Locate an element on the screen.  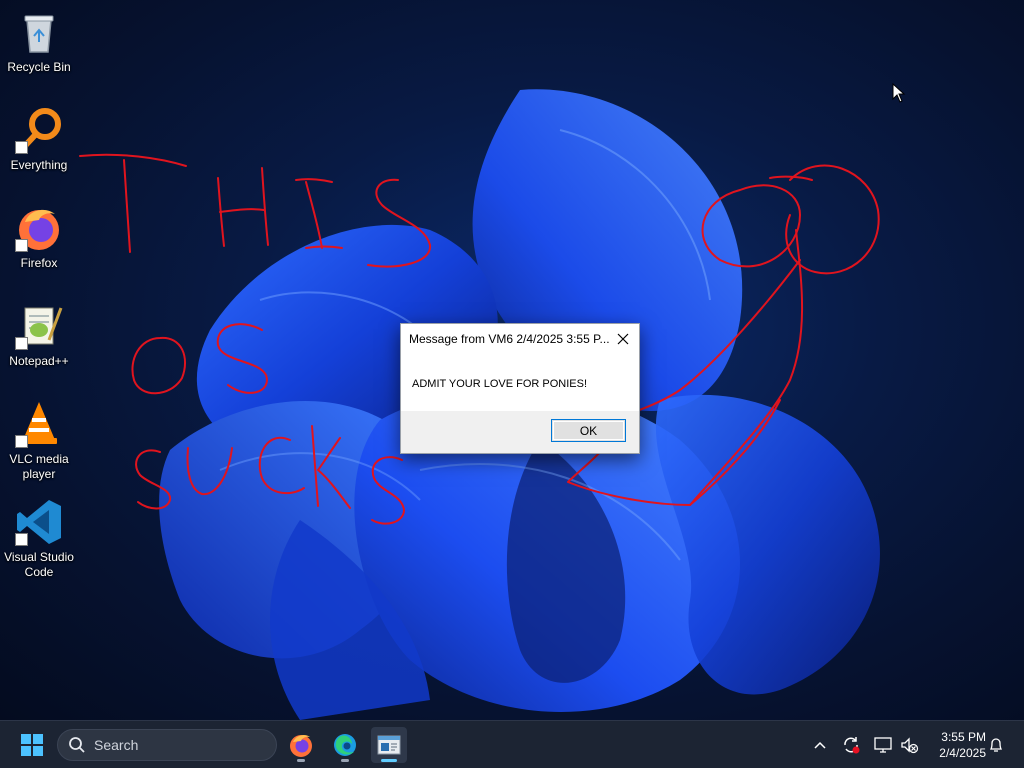
desktop-icon-vscode: Visual Studio Code is located at coordinates (39, 539).